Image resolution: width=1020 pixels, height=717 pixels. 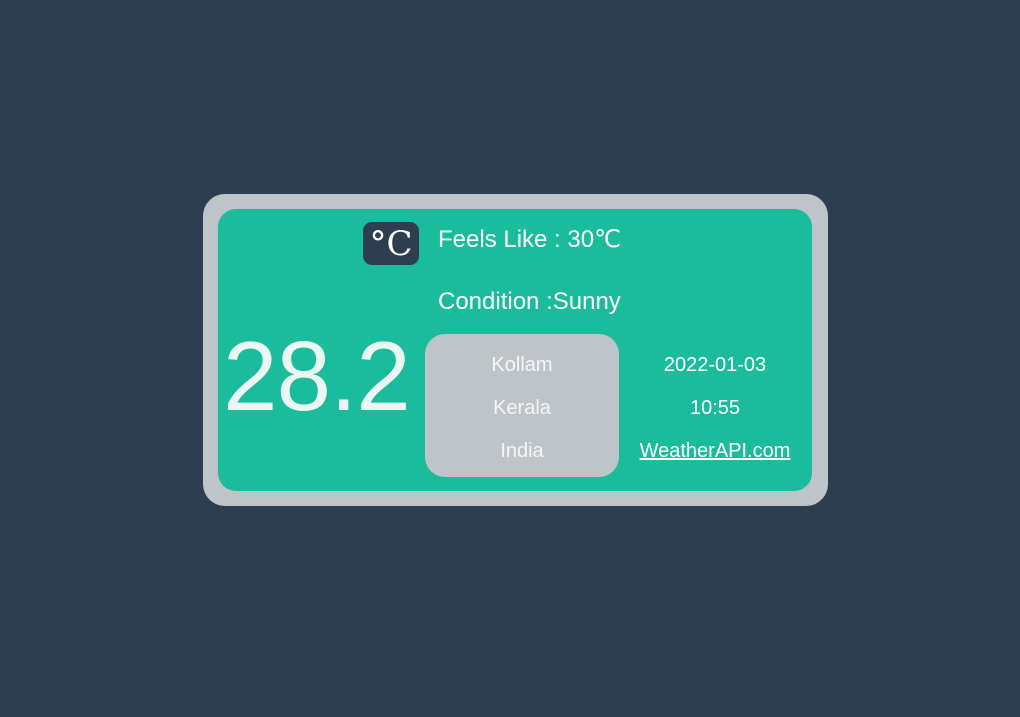 What do you see at coordinates (715, 451) in the screenshot?
I see `weatherapi-link: WeatherAPI.com` at bounding box center [715, 451].